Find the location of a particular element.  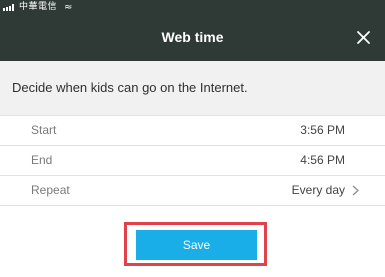

repeat-value: Every day is located at coordinates (318, 190).